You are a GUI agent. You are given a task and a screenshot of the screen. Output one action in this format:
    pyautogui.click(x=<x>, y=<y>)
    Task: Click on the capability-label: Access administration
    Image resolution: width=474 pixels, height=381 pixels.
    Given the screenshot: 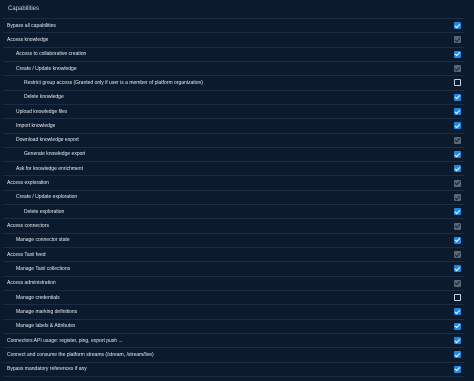 What is the action you would take?
    pyautogui.click(x=31, y=283)
    